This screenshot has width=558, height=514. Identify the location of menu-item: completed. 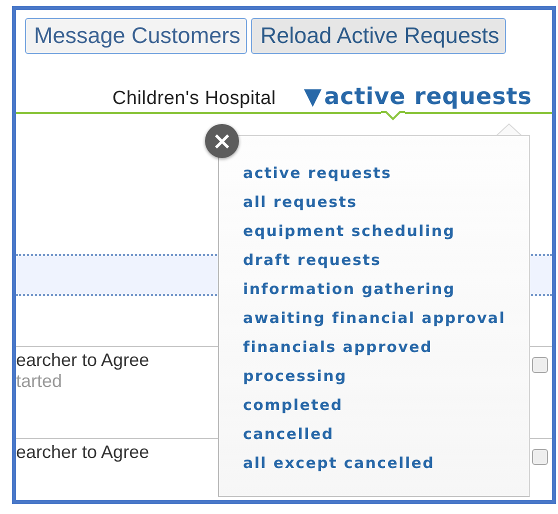
(386, 409).